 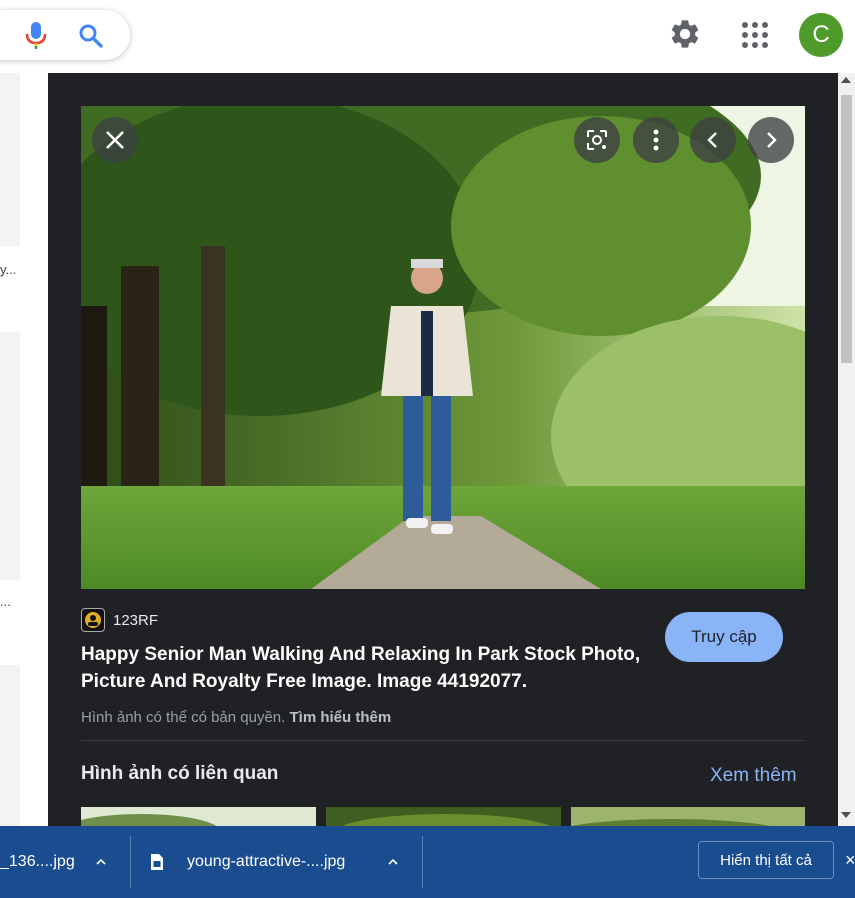 I want to click on see-more-link: Xem thêm, so click(x=753, y=776).